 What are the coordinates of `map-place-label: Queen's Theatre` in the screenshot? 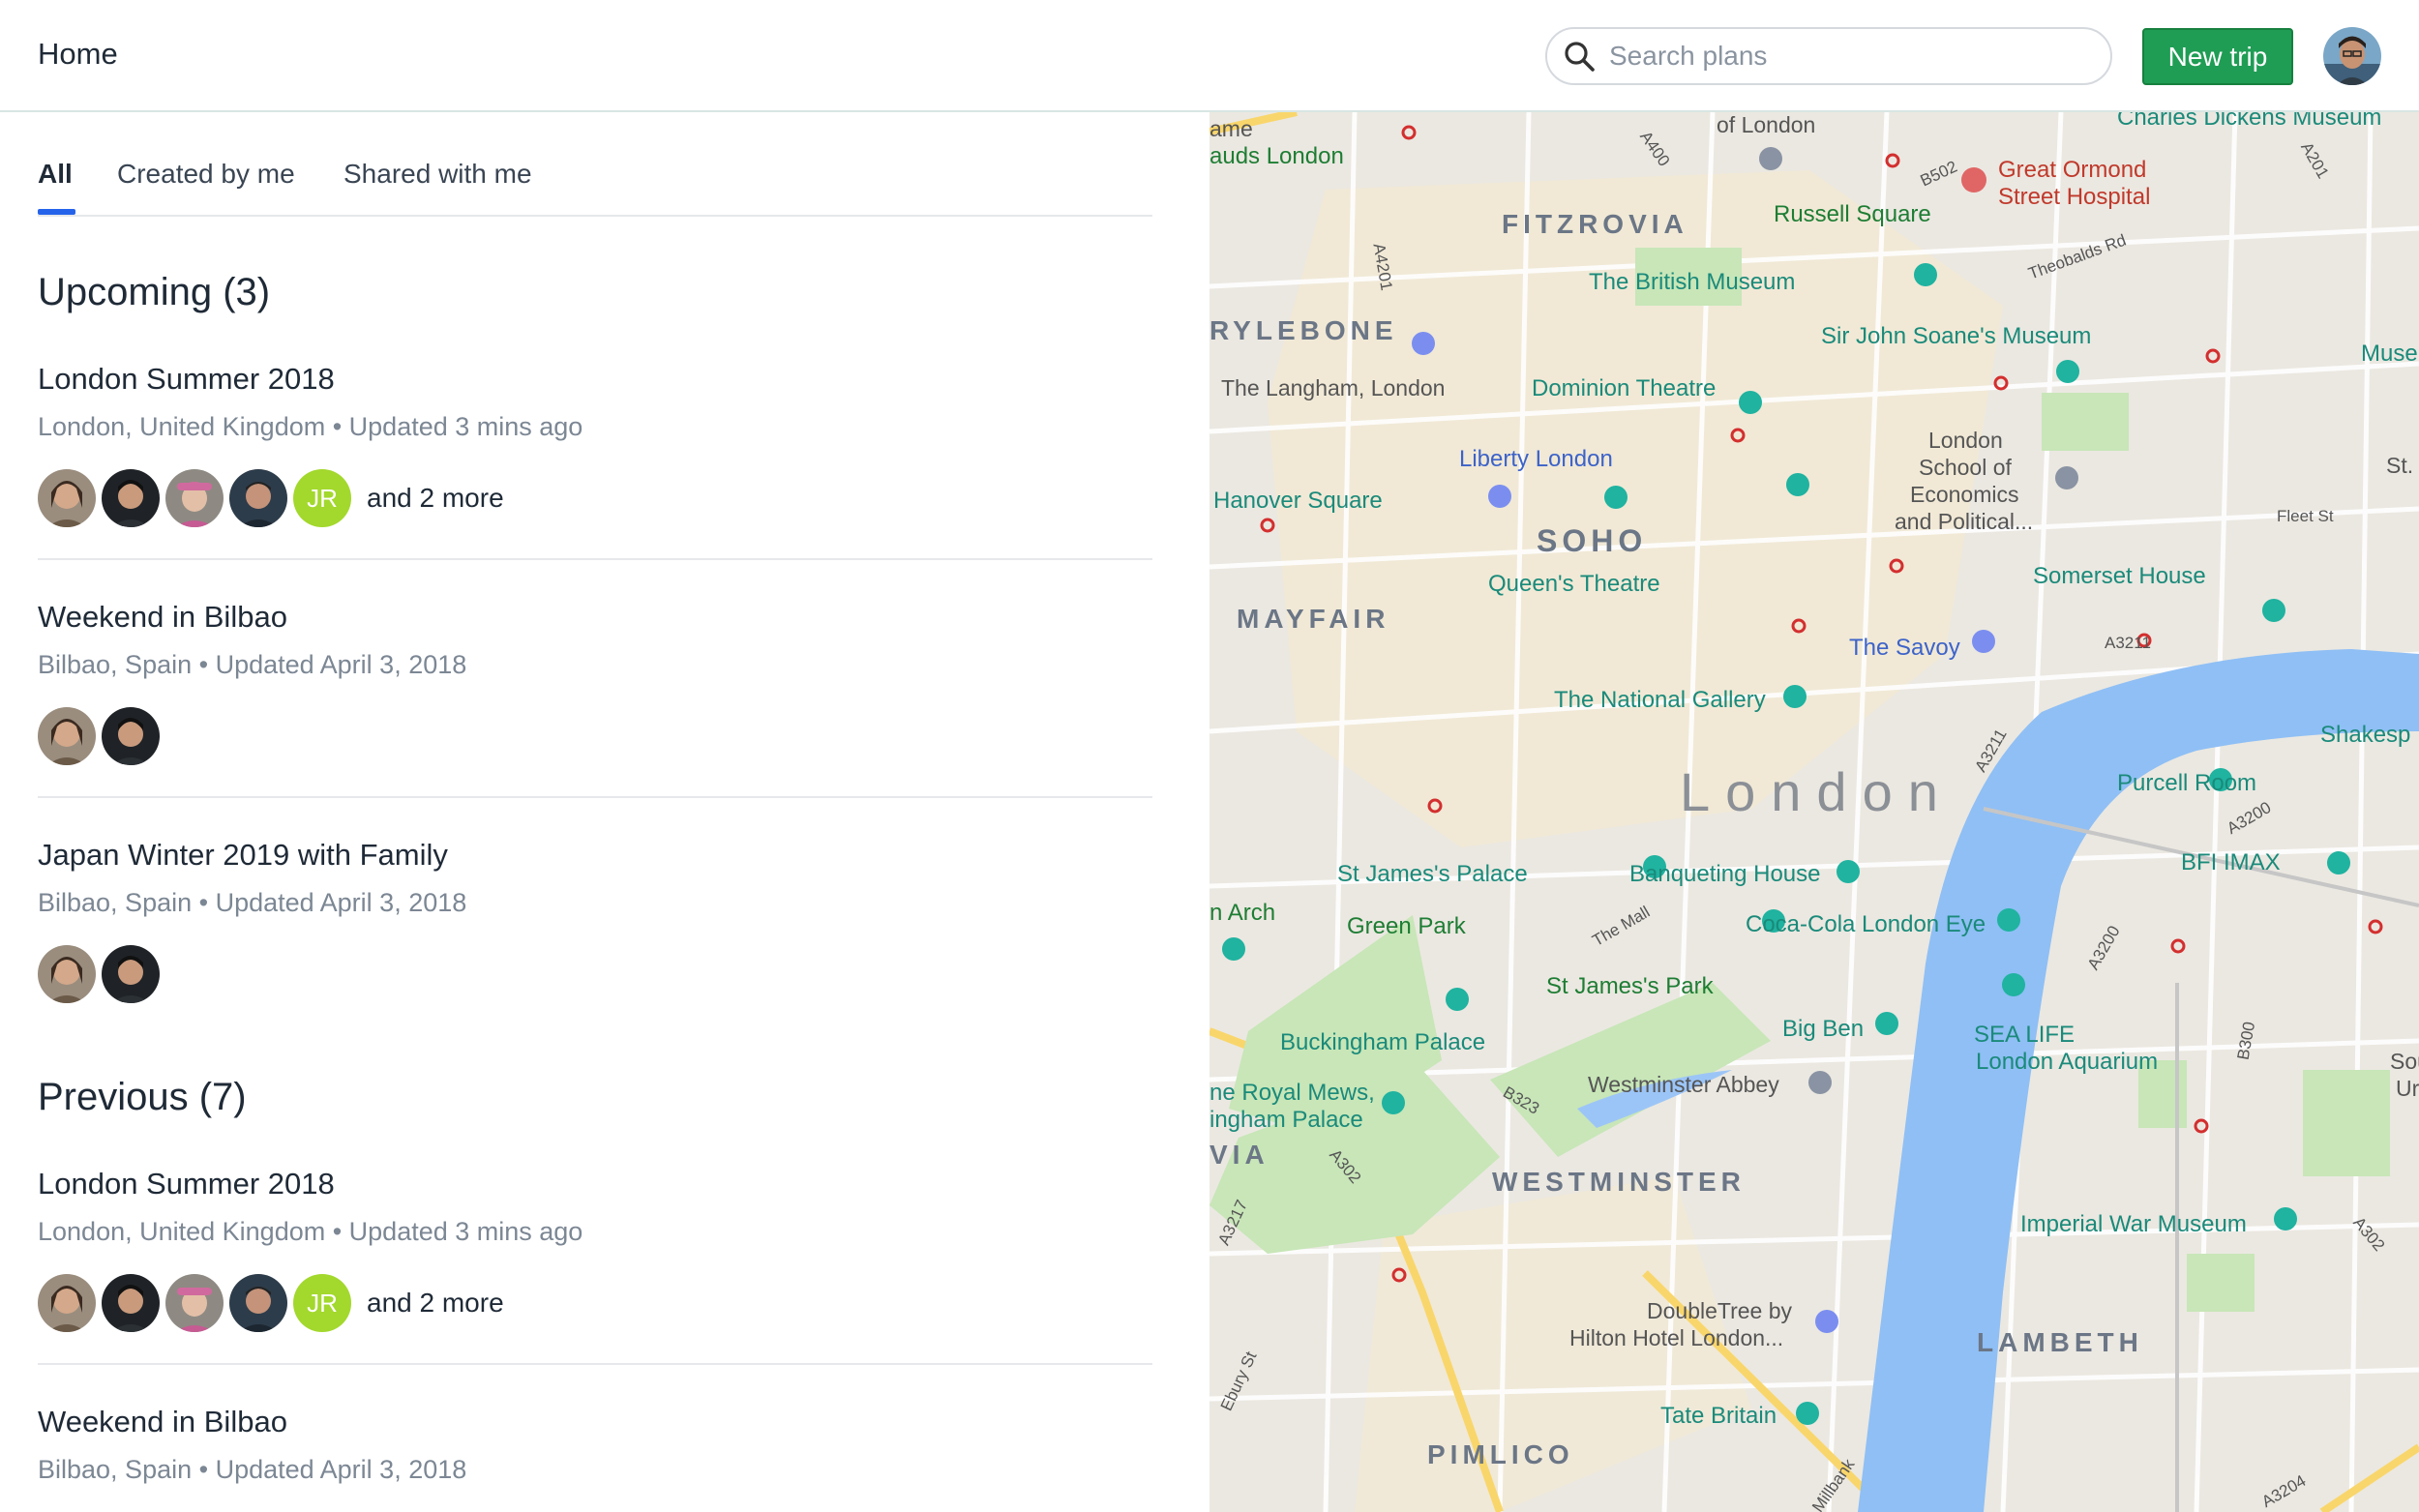 It's located at (1574, 584).